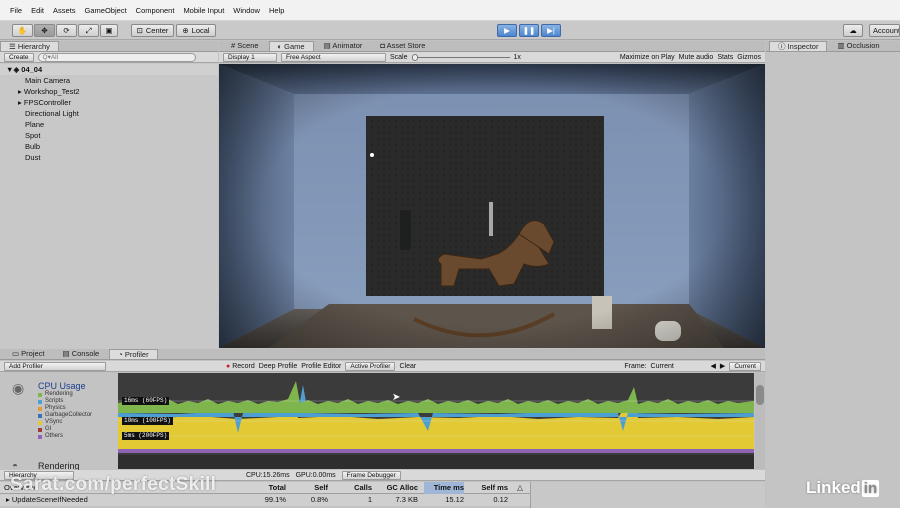  Describe the element at coordinates (268, 488) in the screenshot. I see `col-total: Total` at that location.